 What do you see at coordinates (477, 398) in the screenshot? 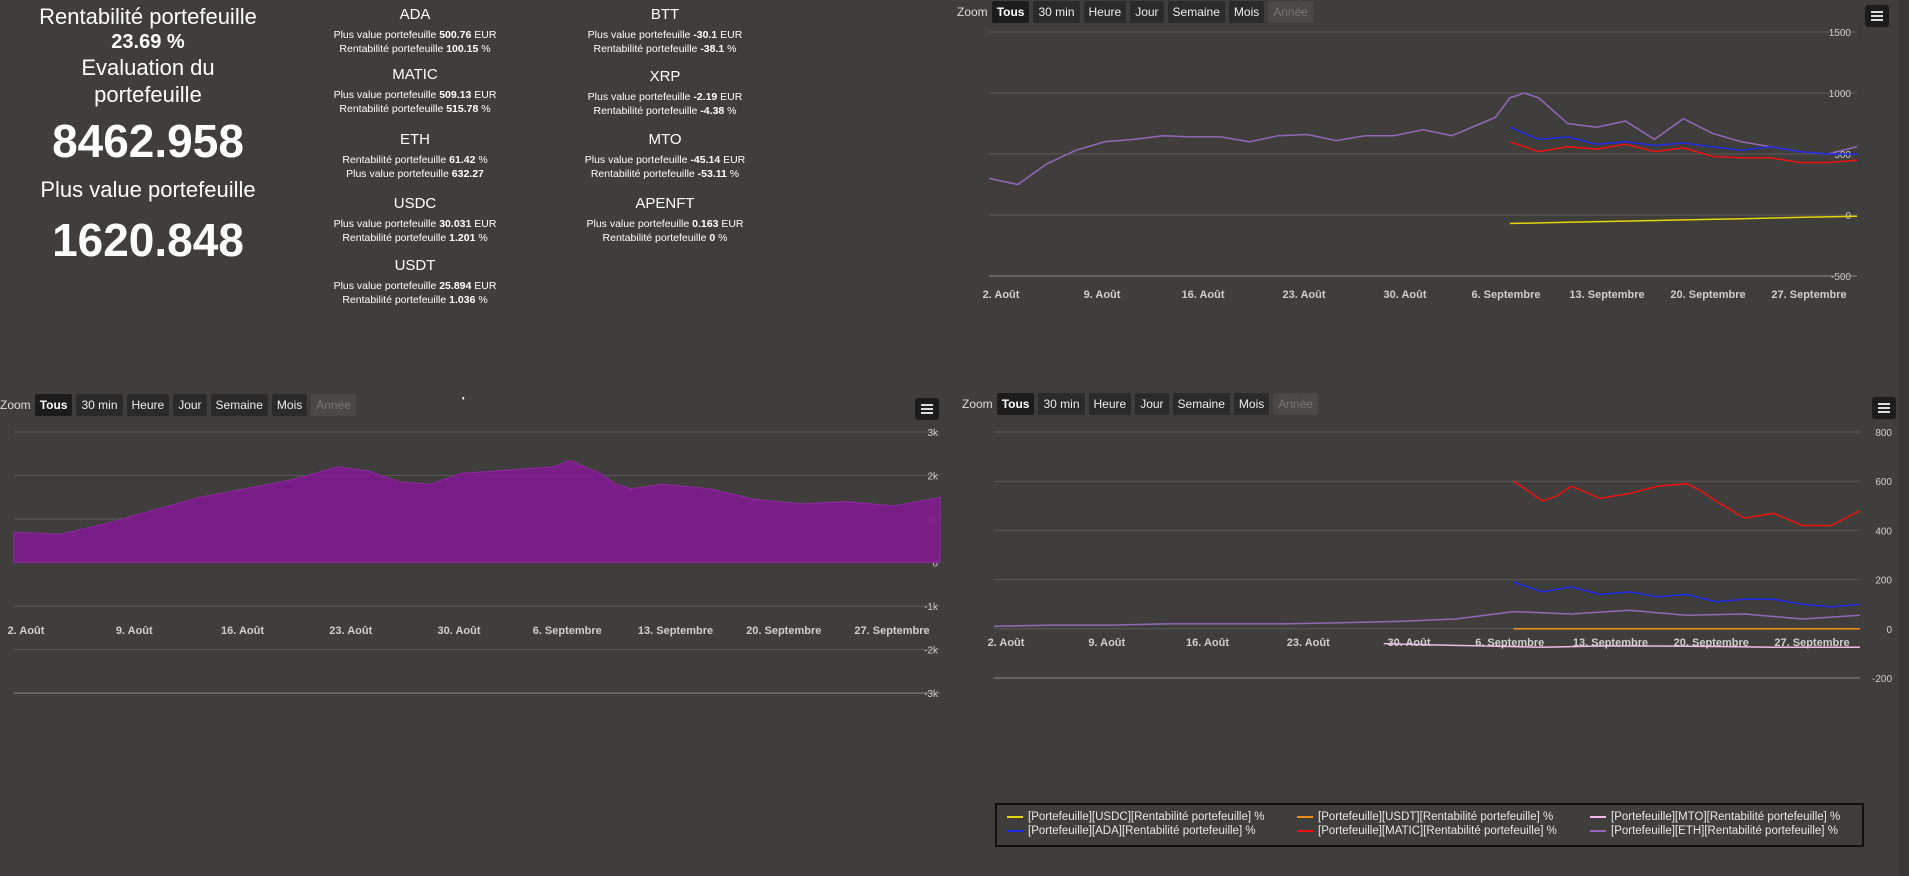
I see `chart-title: Plus value portefeuille EUR` at bounding box center [477, 398].